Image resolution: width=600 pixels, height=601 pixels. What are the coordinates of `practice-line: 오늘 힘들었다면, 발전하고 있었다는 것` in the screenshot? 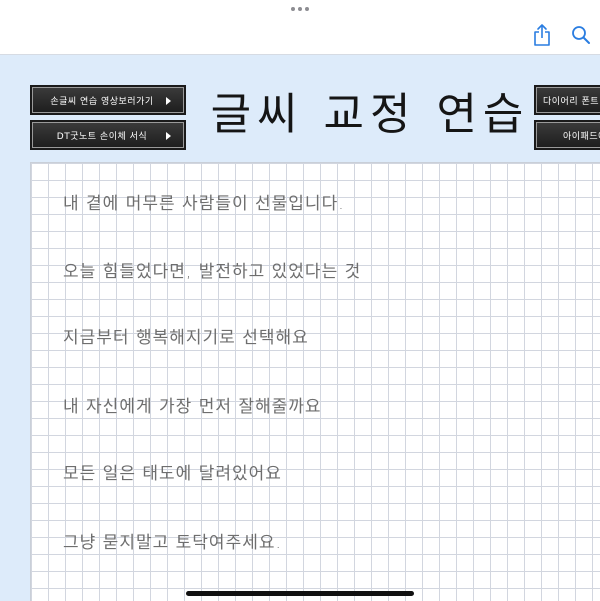 It's located at (212, 272).